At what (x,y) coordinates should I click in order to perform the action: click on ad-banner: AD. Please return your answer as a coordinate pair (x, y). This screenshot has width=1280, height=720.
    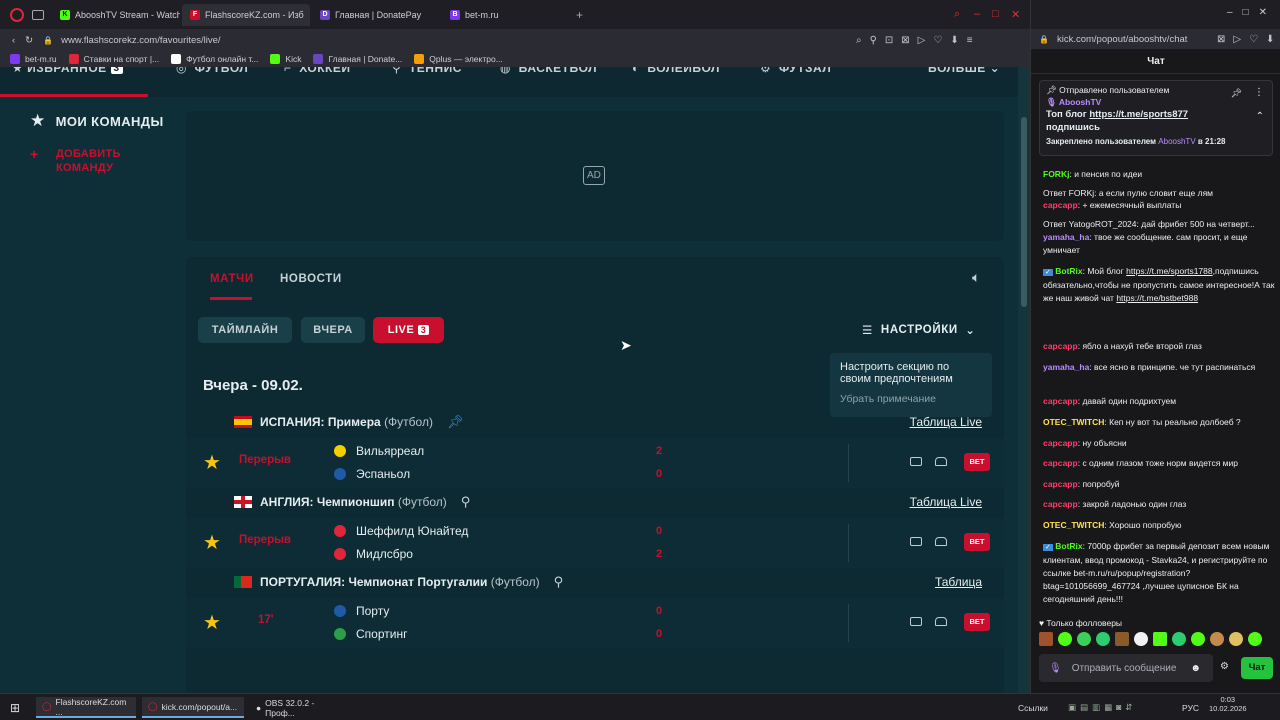
    Looking at the image, I should click on (595, 176).